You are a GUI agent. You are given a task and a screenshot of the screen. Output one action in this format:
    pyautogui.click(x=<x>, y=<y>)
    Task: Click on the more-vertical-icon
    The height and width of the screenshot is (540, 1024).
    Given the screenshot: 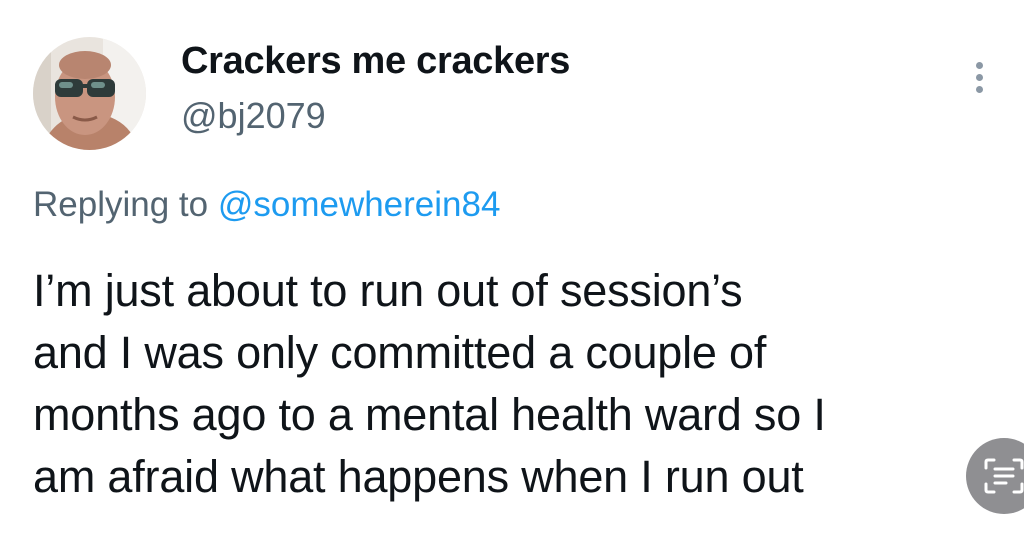 What is the action you would take?
    pyautogui.click(x=979, y=65)
    